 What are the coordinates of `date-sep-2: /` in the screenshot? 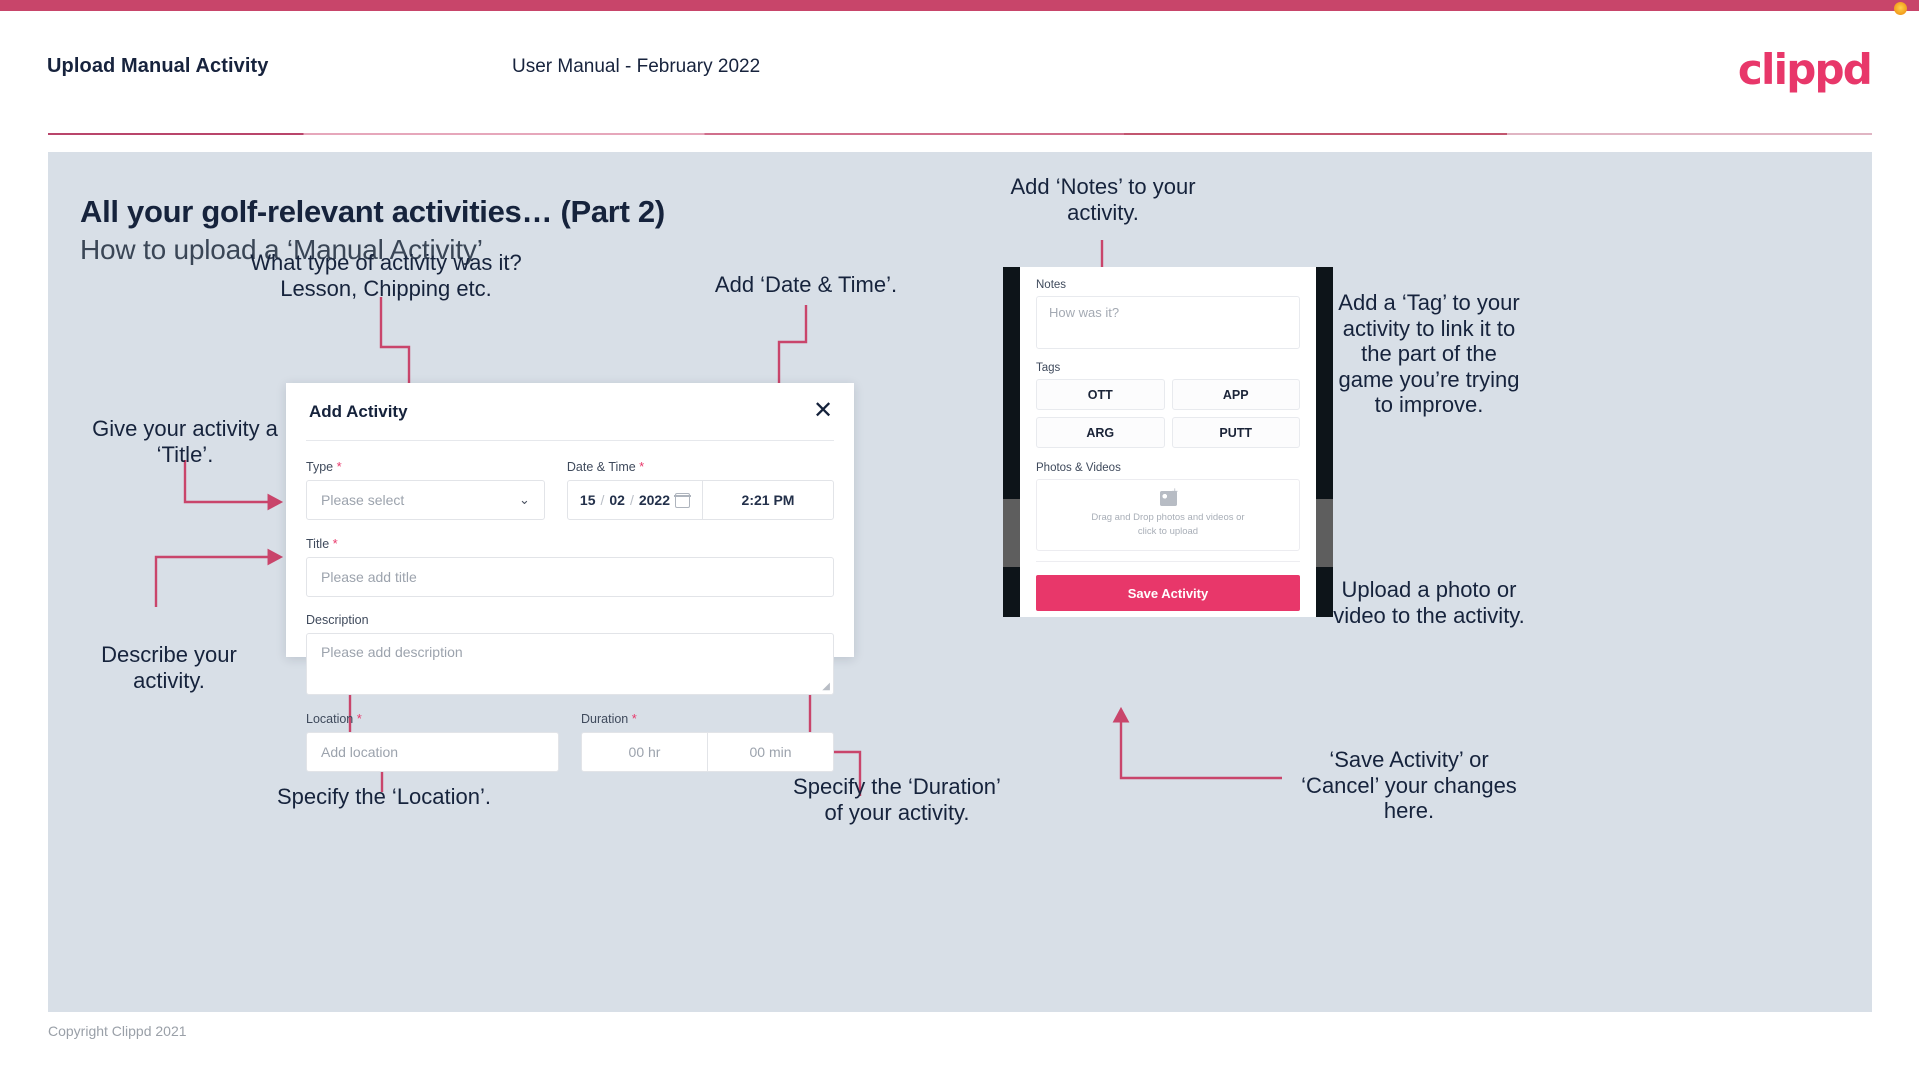 It's located at (631, 500).